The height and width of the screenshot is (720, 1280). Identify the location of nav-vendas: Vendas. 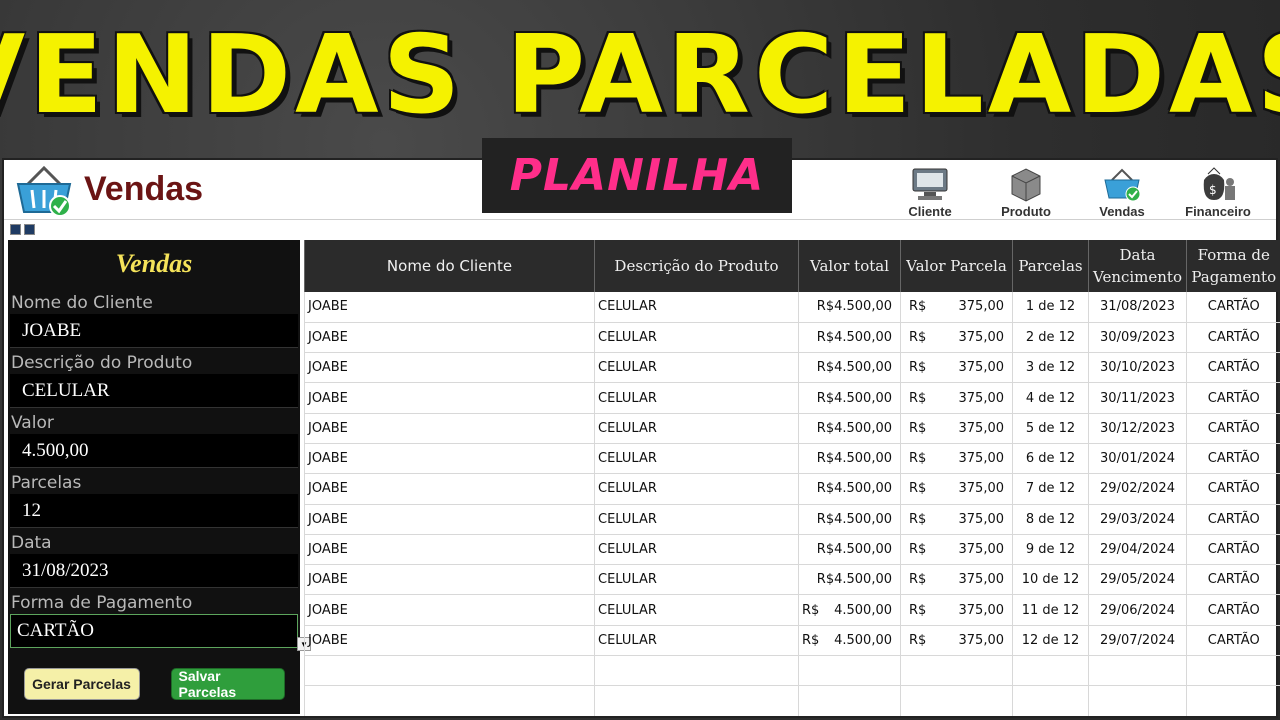
(1122, 192).